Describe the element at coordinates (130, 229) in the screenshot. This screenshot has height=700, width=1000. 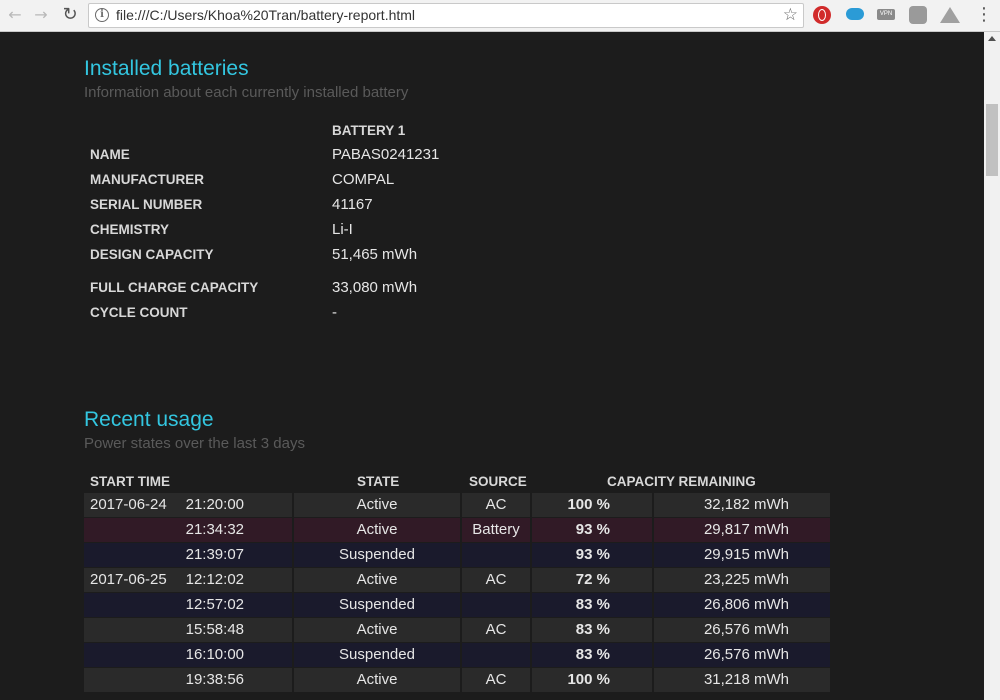
I see `chemistry-label: CHEMISTRY` at that location.